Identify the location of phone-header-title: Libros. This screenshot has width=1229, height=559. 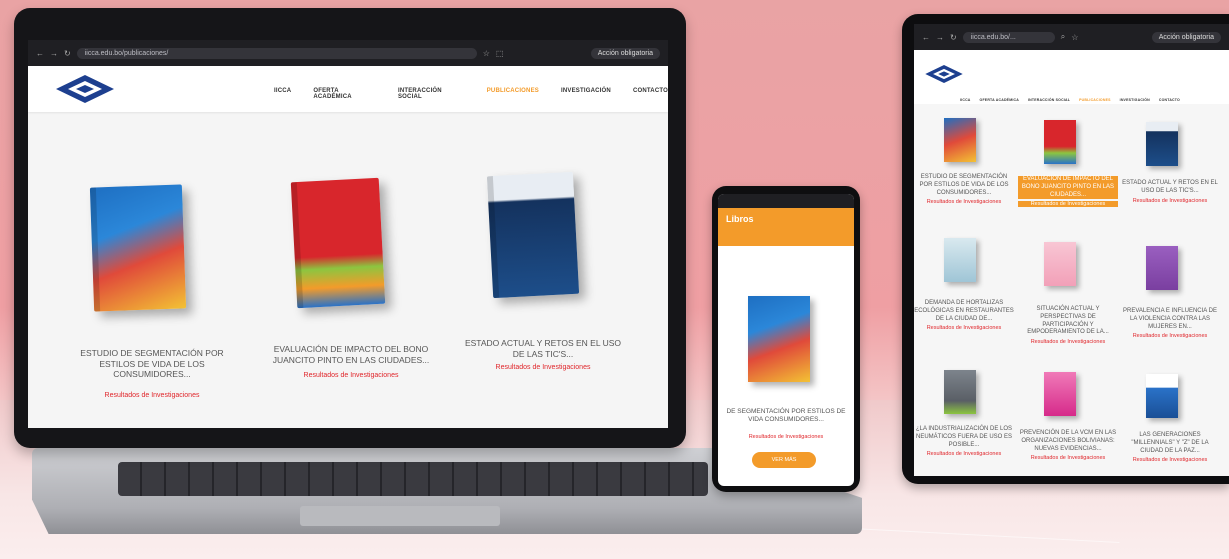
(740, 219).